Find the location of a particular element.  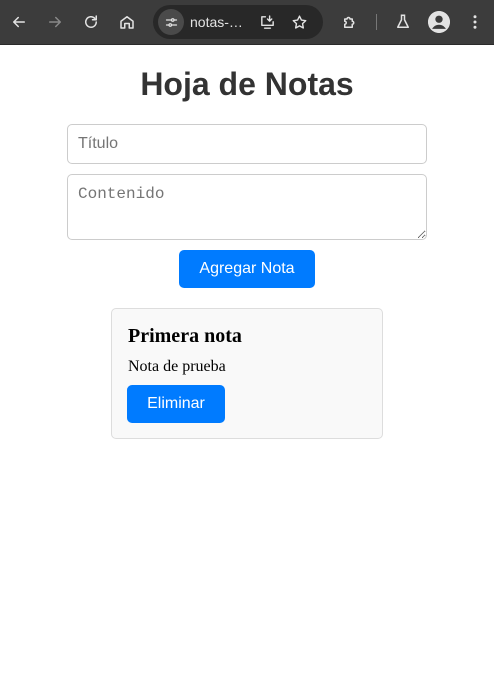

bookmark-button is located at coordinates (299, 22).